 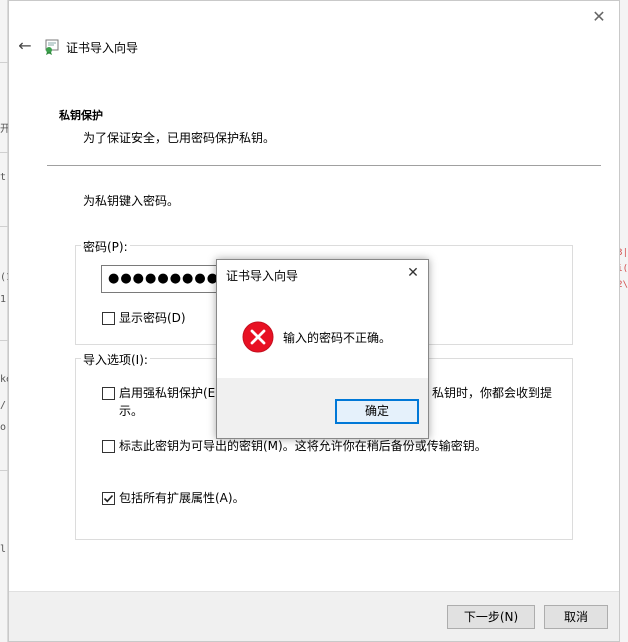 What do you see at coordinates (262, 276) in the screenshot?
I see `dialog-title: 证书导入向导` at bounding box center [262, 276].